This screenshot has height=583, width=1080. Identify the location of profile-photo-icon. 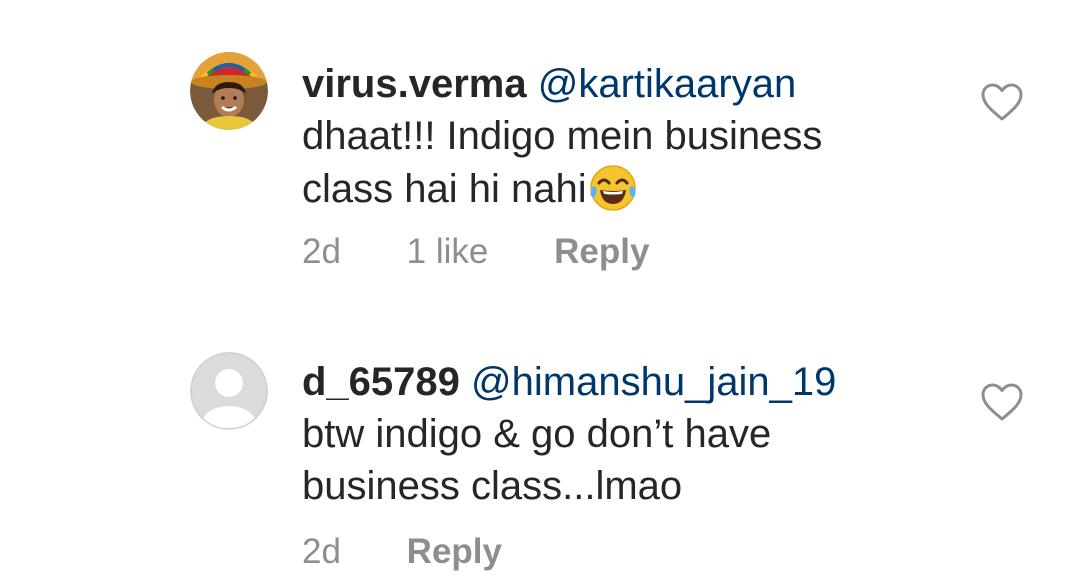
(229, 91).